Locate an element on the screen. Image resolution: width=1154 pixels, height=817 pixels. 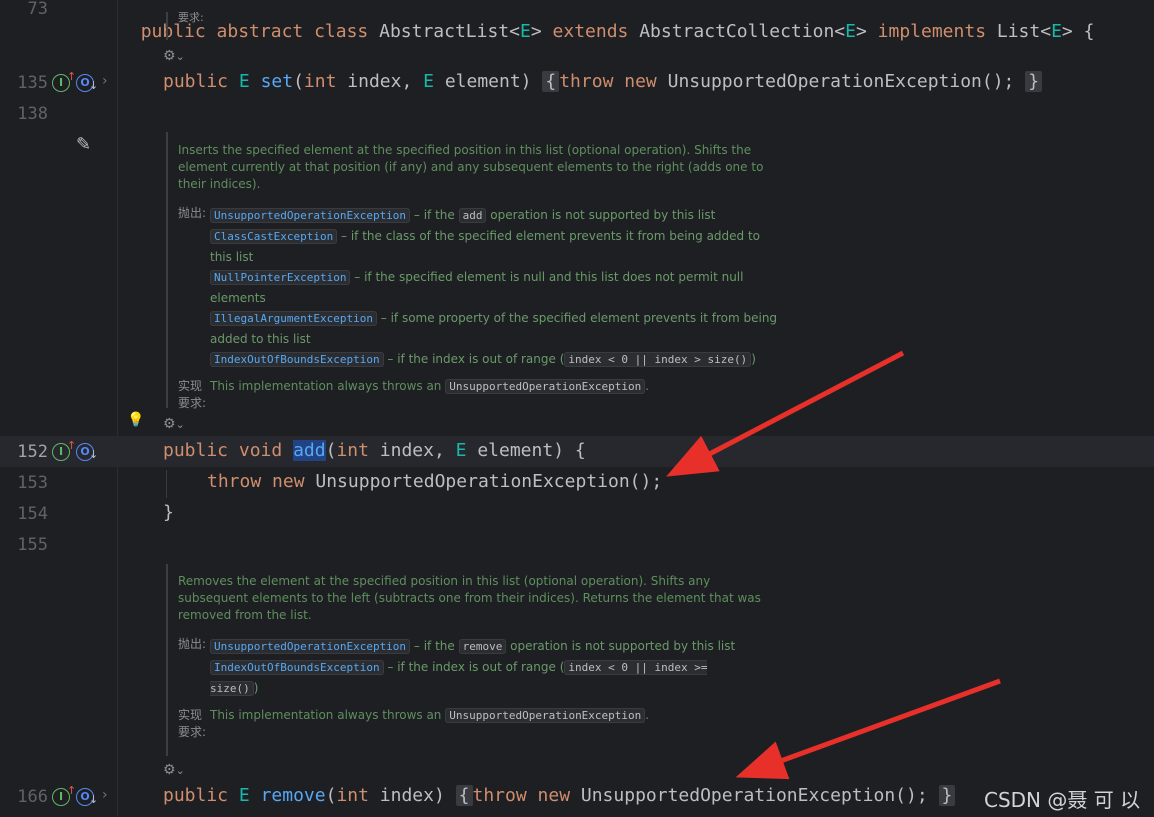
watermark: CSDN @聂 可 以 is located at coordinates (1062, 800).